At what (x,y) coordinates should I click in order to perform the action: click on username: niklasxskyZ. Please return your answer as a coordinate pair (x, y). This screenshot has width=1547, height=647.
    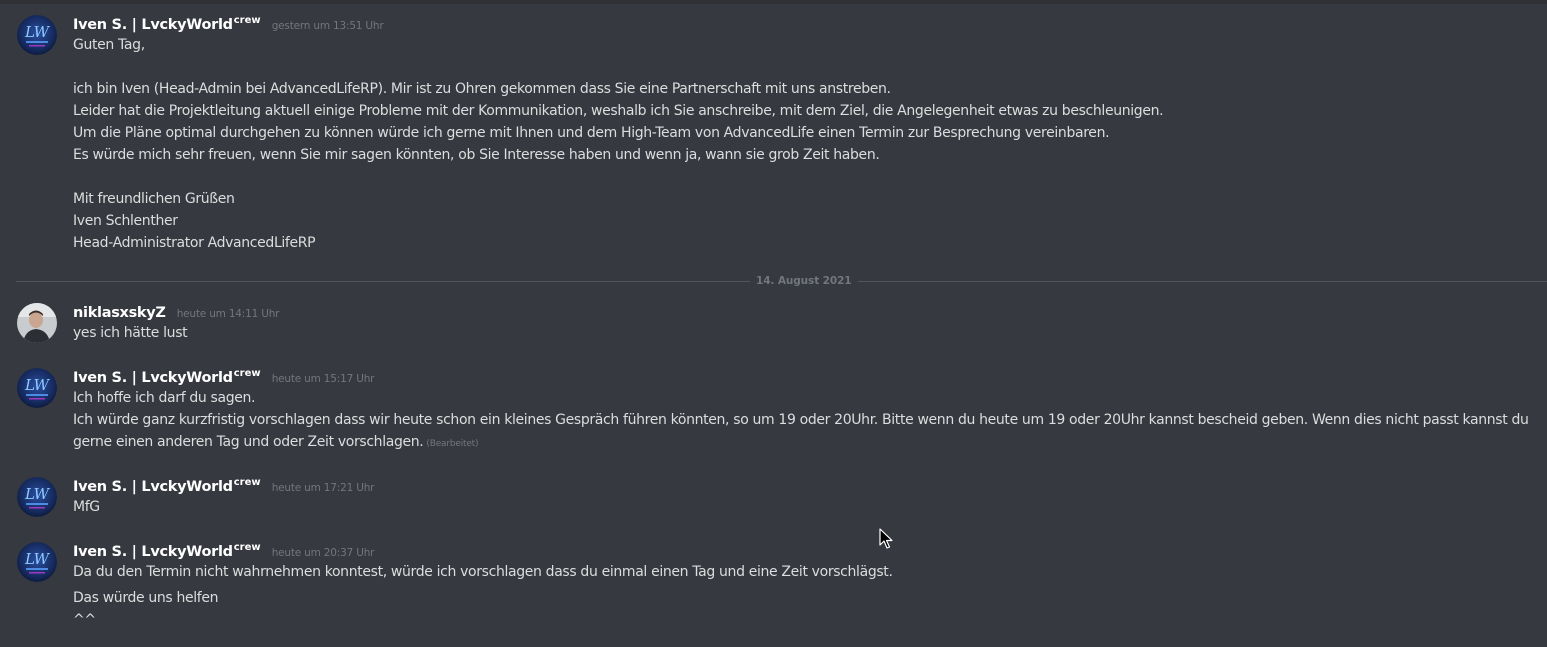
    Looking at the image, I should click on (119, 313).